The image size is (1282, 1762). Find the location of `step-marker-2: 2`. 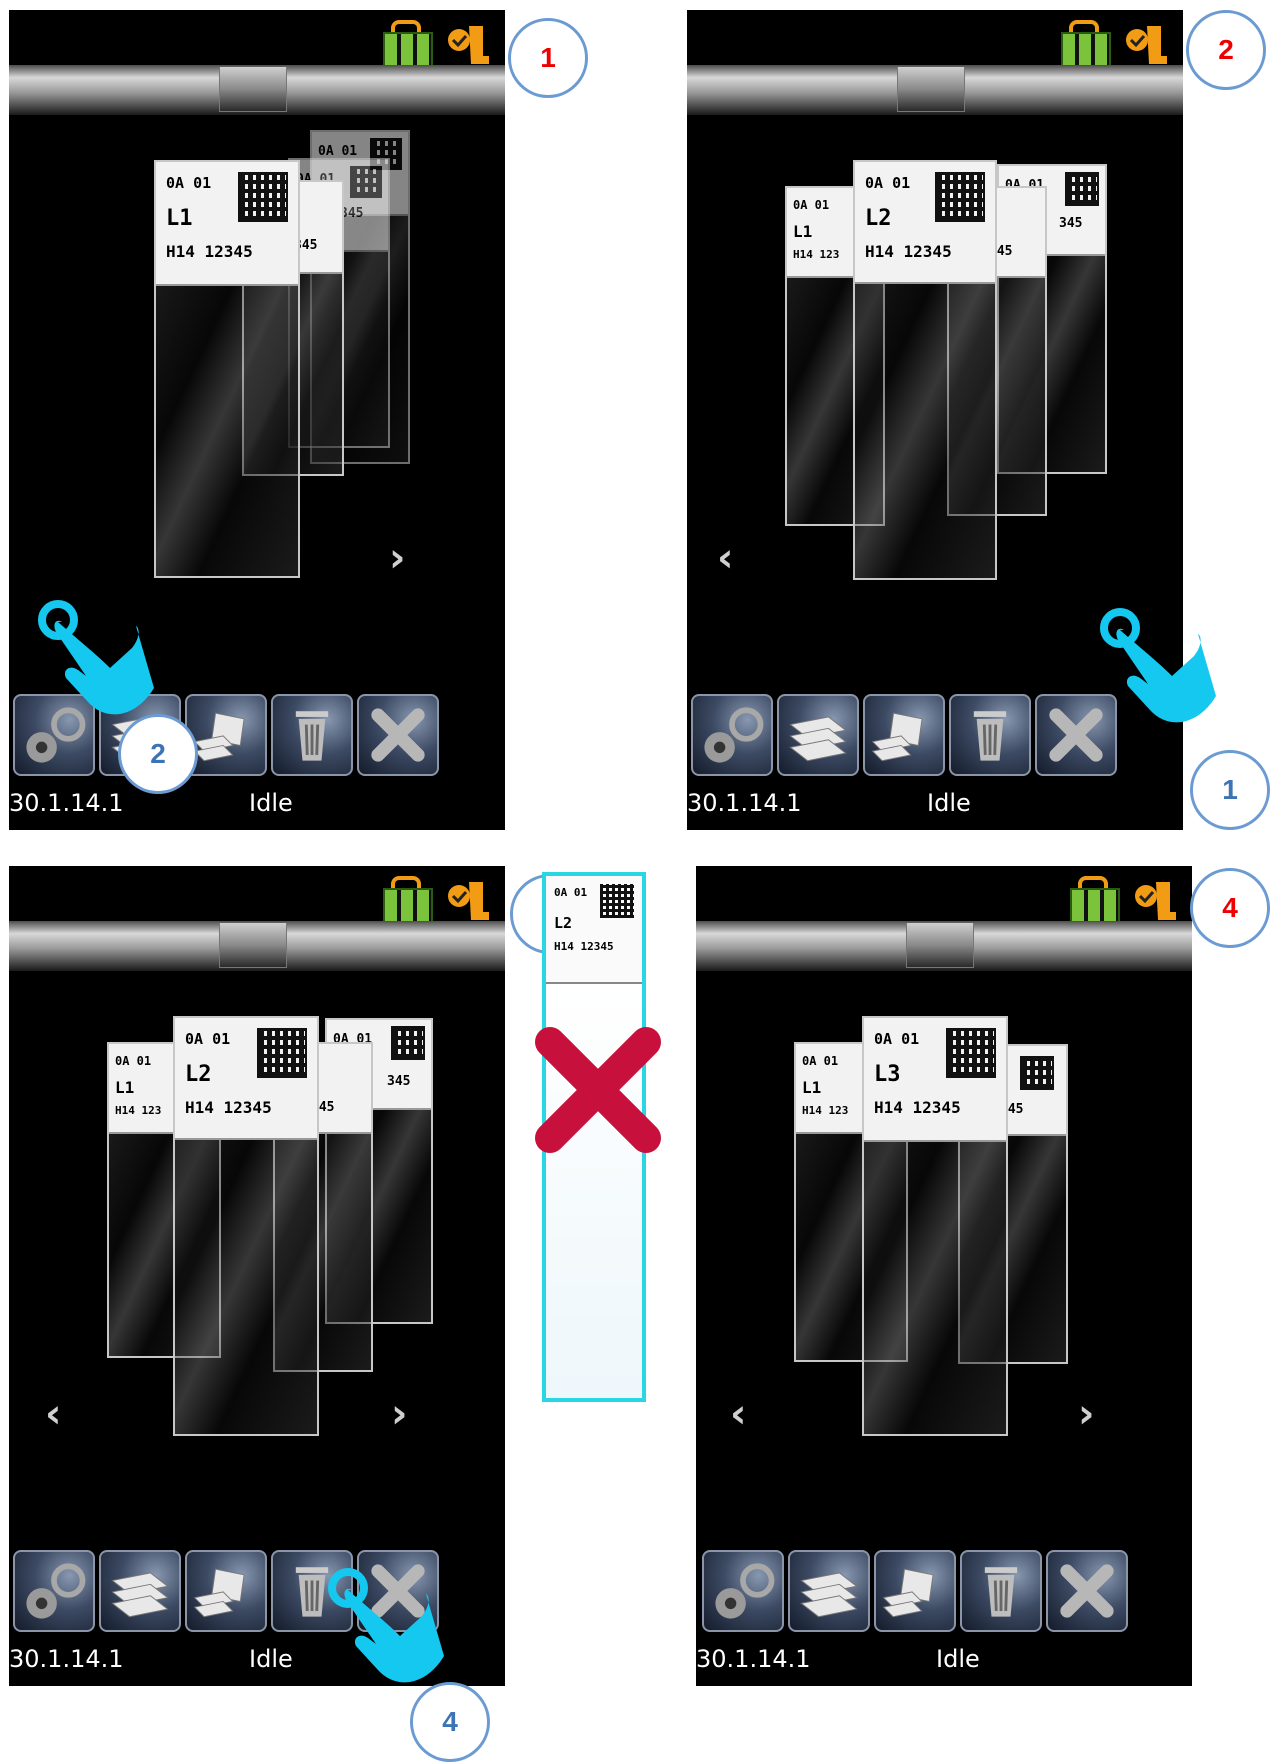

step-marker-2: 2 is located at coordinates (1226, 50).